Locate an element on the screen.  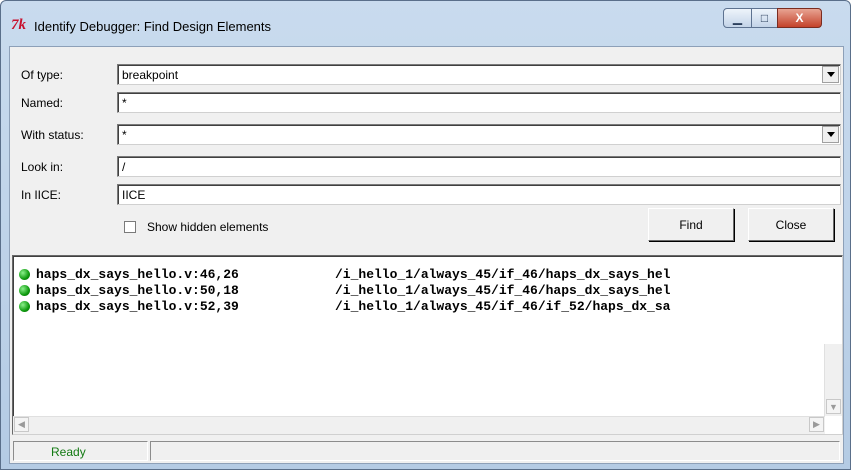
status-message is located at coordinates (495, 451).